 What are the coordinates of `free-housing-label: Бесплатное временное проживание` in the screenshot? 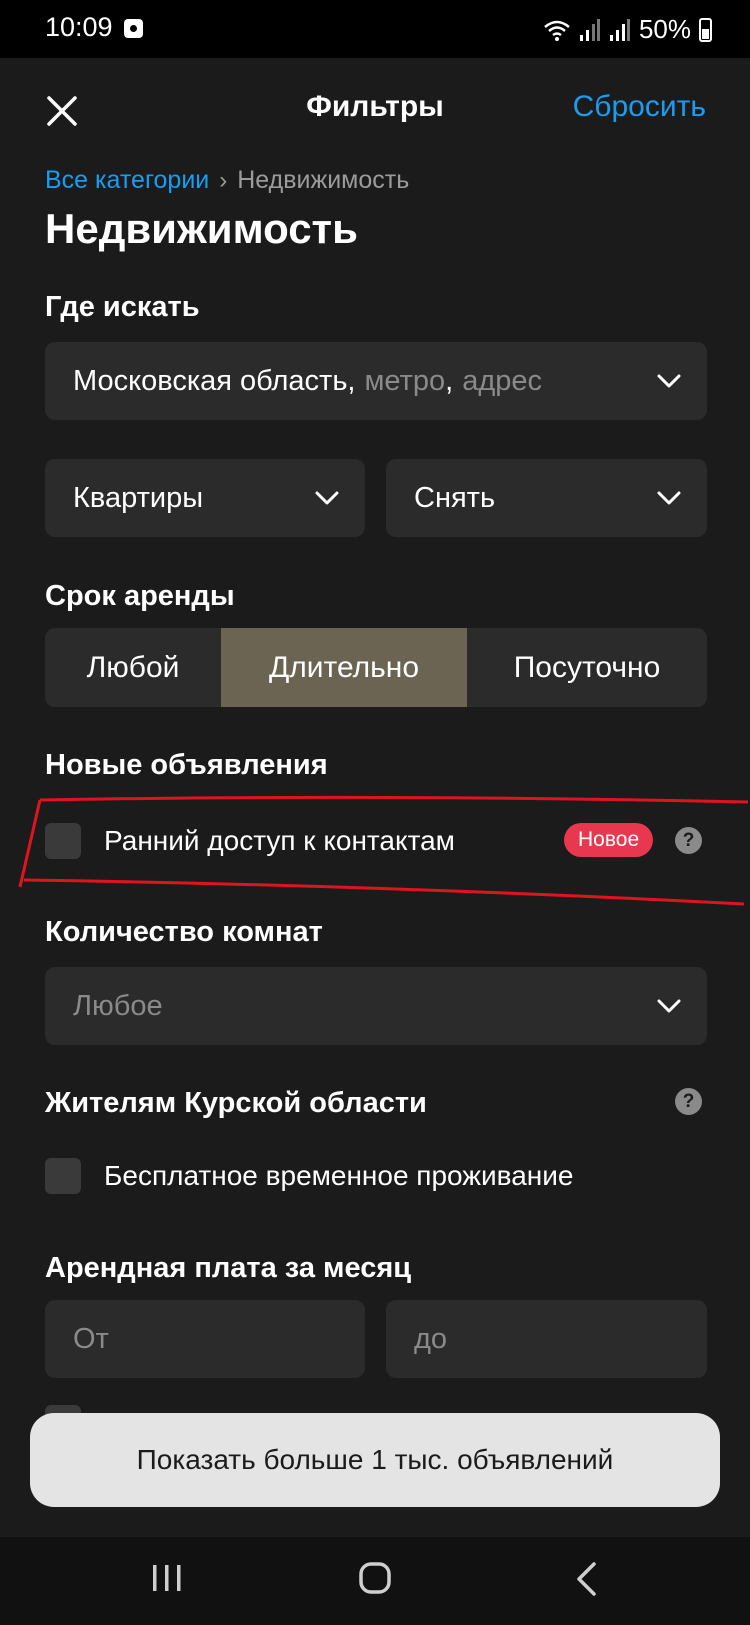 It's located at (338, 1176).